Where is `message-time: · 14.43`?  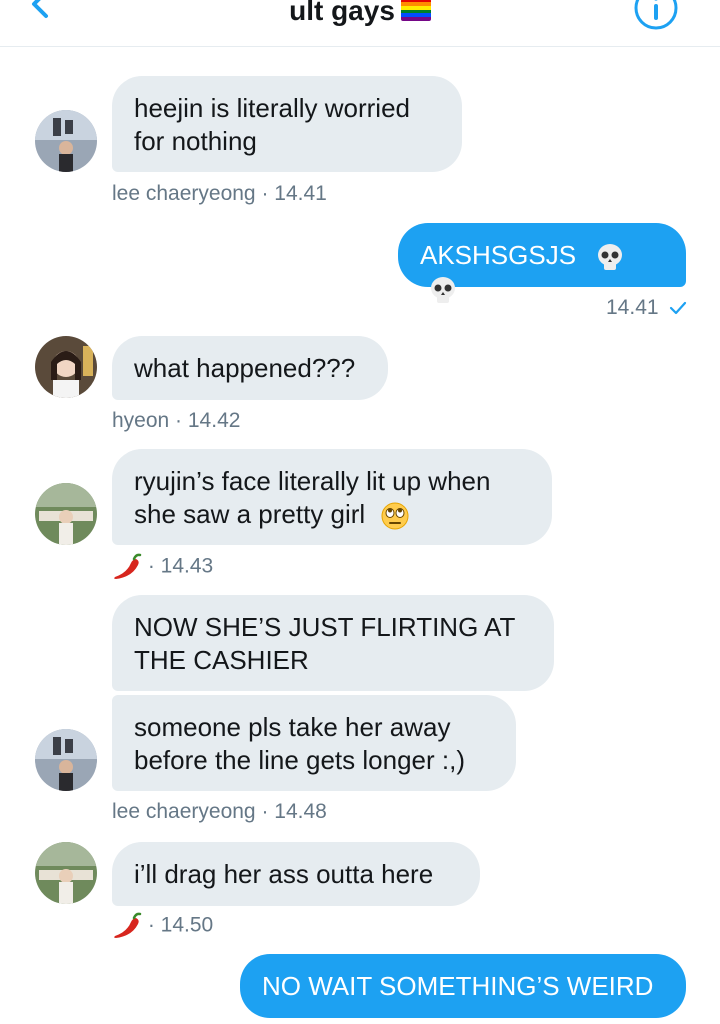
message-time: · 14.43 is located at coordinates (180, 566).